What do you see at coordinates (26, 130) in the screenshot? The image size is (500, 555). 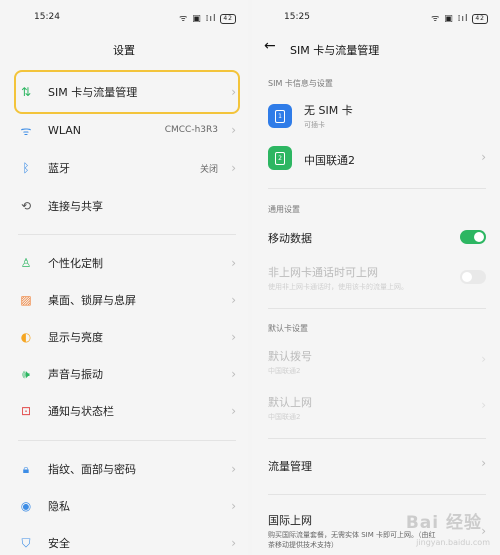 I see `wifi-icon: ᯤ` at bounding box center [26, 130].